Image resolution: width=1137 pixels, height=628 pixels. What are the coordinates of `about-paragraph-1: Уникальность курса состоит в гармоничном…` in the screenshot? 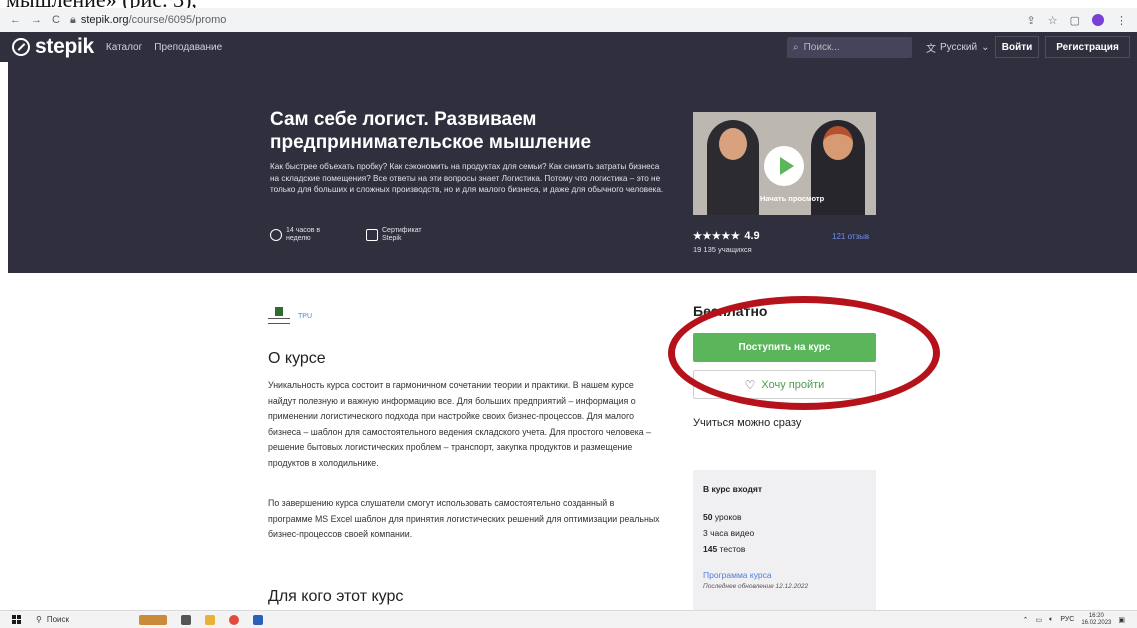 It's located at (459, 424).